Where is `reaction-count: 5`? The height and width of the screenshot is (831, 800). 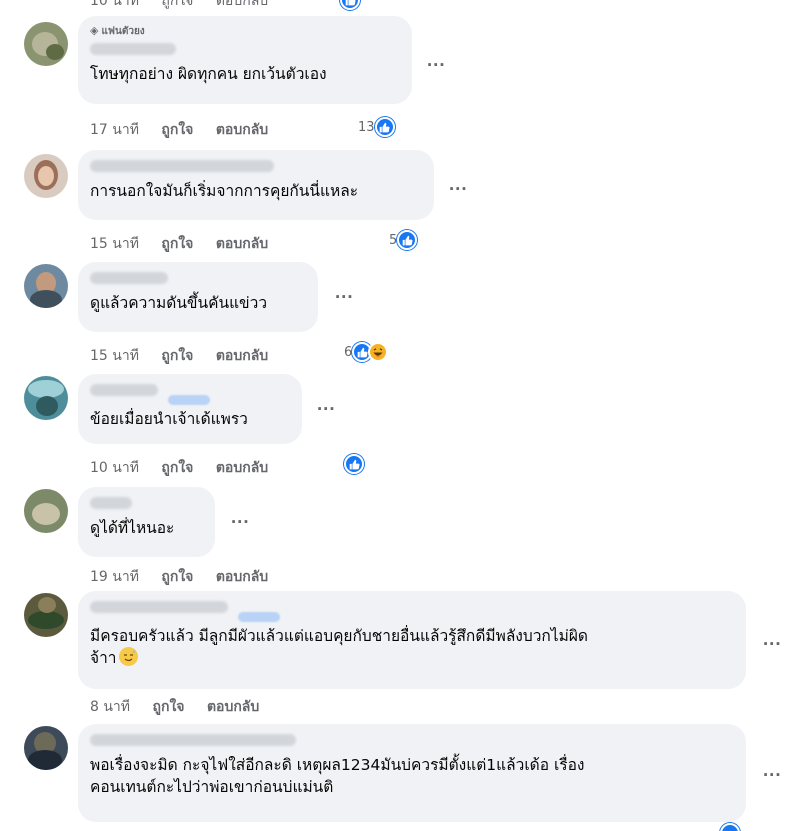 reaction-count: 5 is located at coordinates (393, 240).